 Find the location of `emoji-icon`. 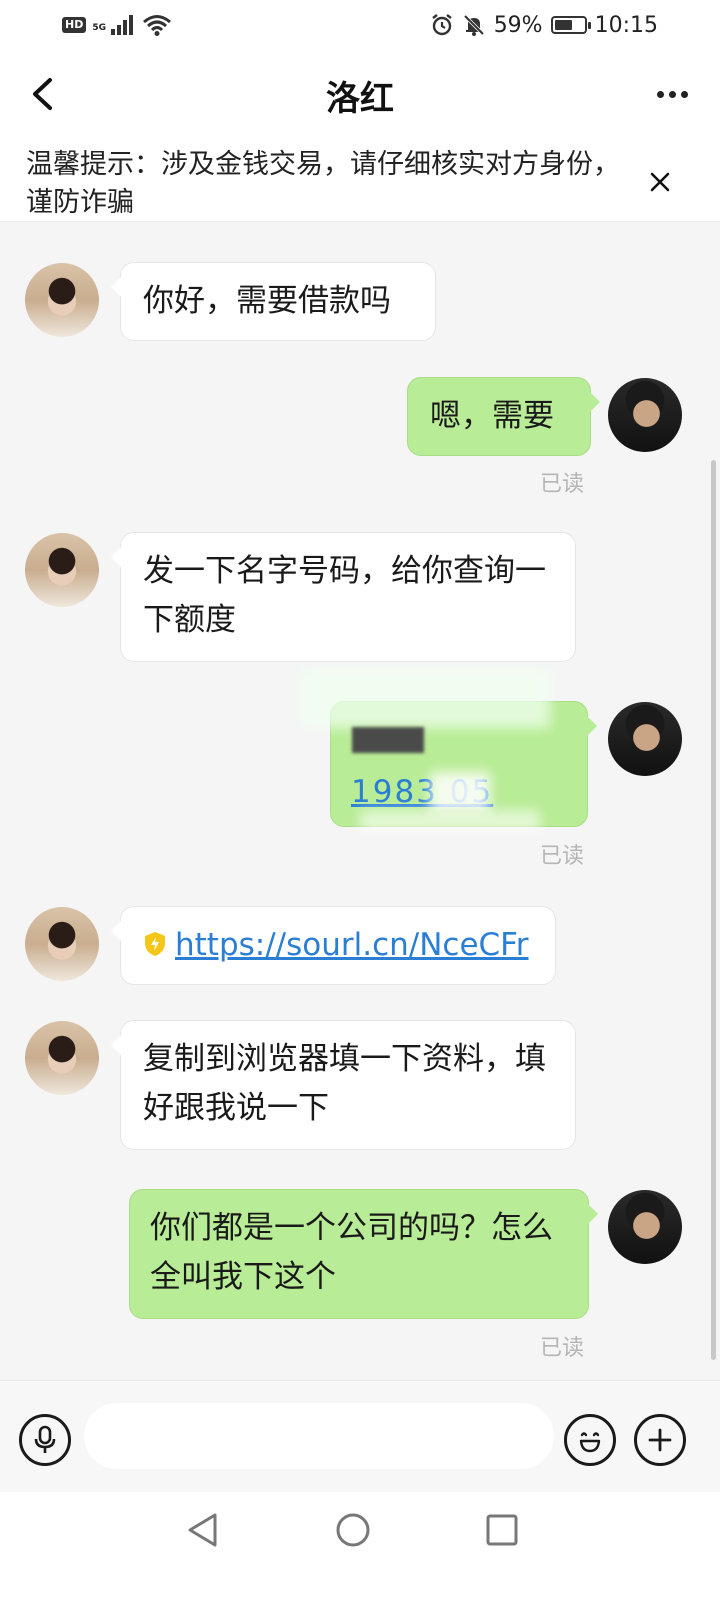

emoji-icon is located at coordinates (590, 1442).